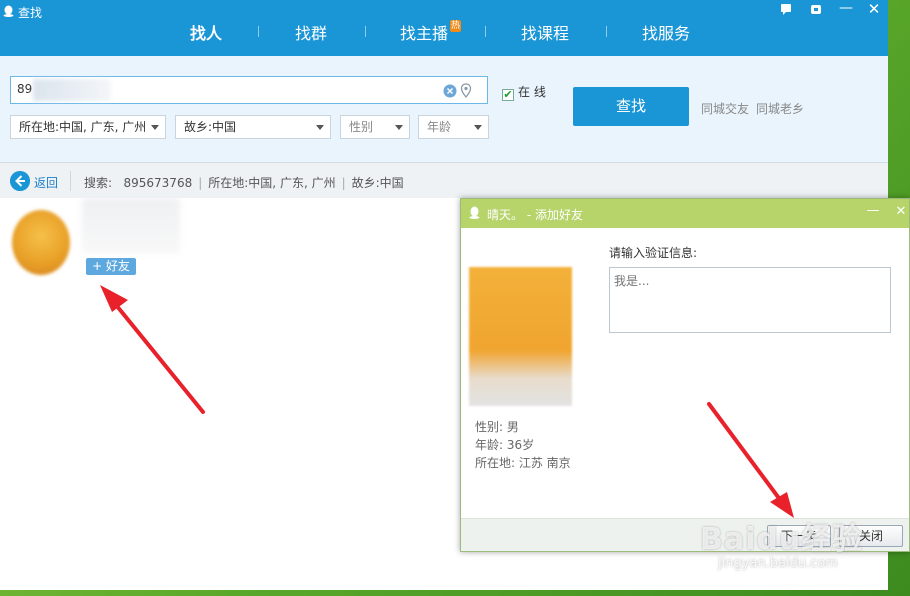  Describe the element at coordinates (532, 92) in the screenshot. I see `online-label: 在 线` at that location.